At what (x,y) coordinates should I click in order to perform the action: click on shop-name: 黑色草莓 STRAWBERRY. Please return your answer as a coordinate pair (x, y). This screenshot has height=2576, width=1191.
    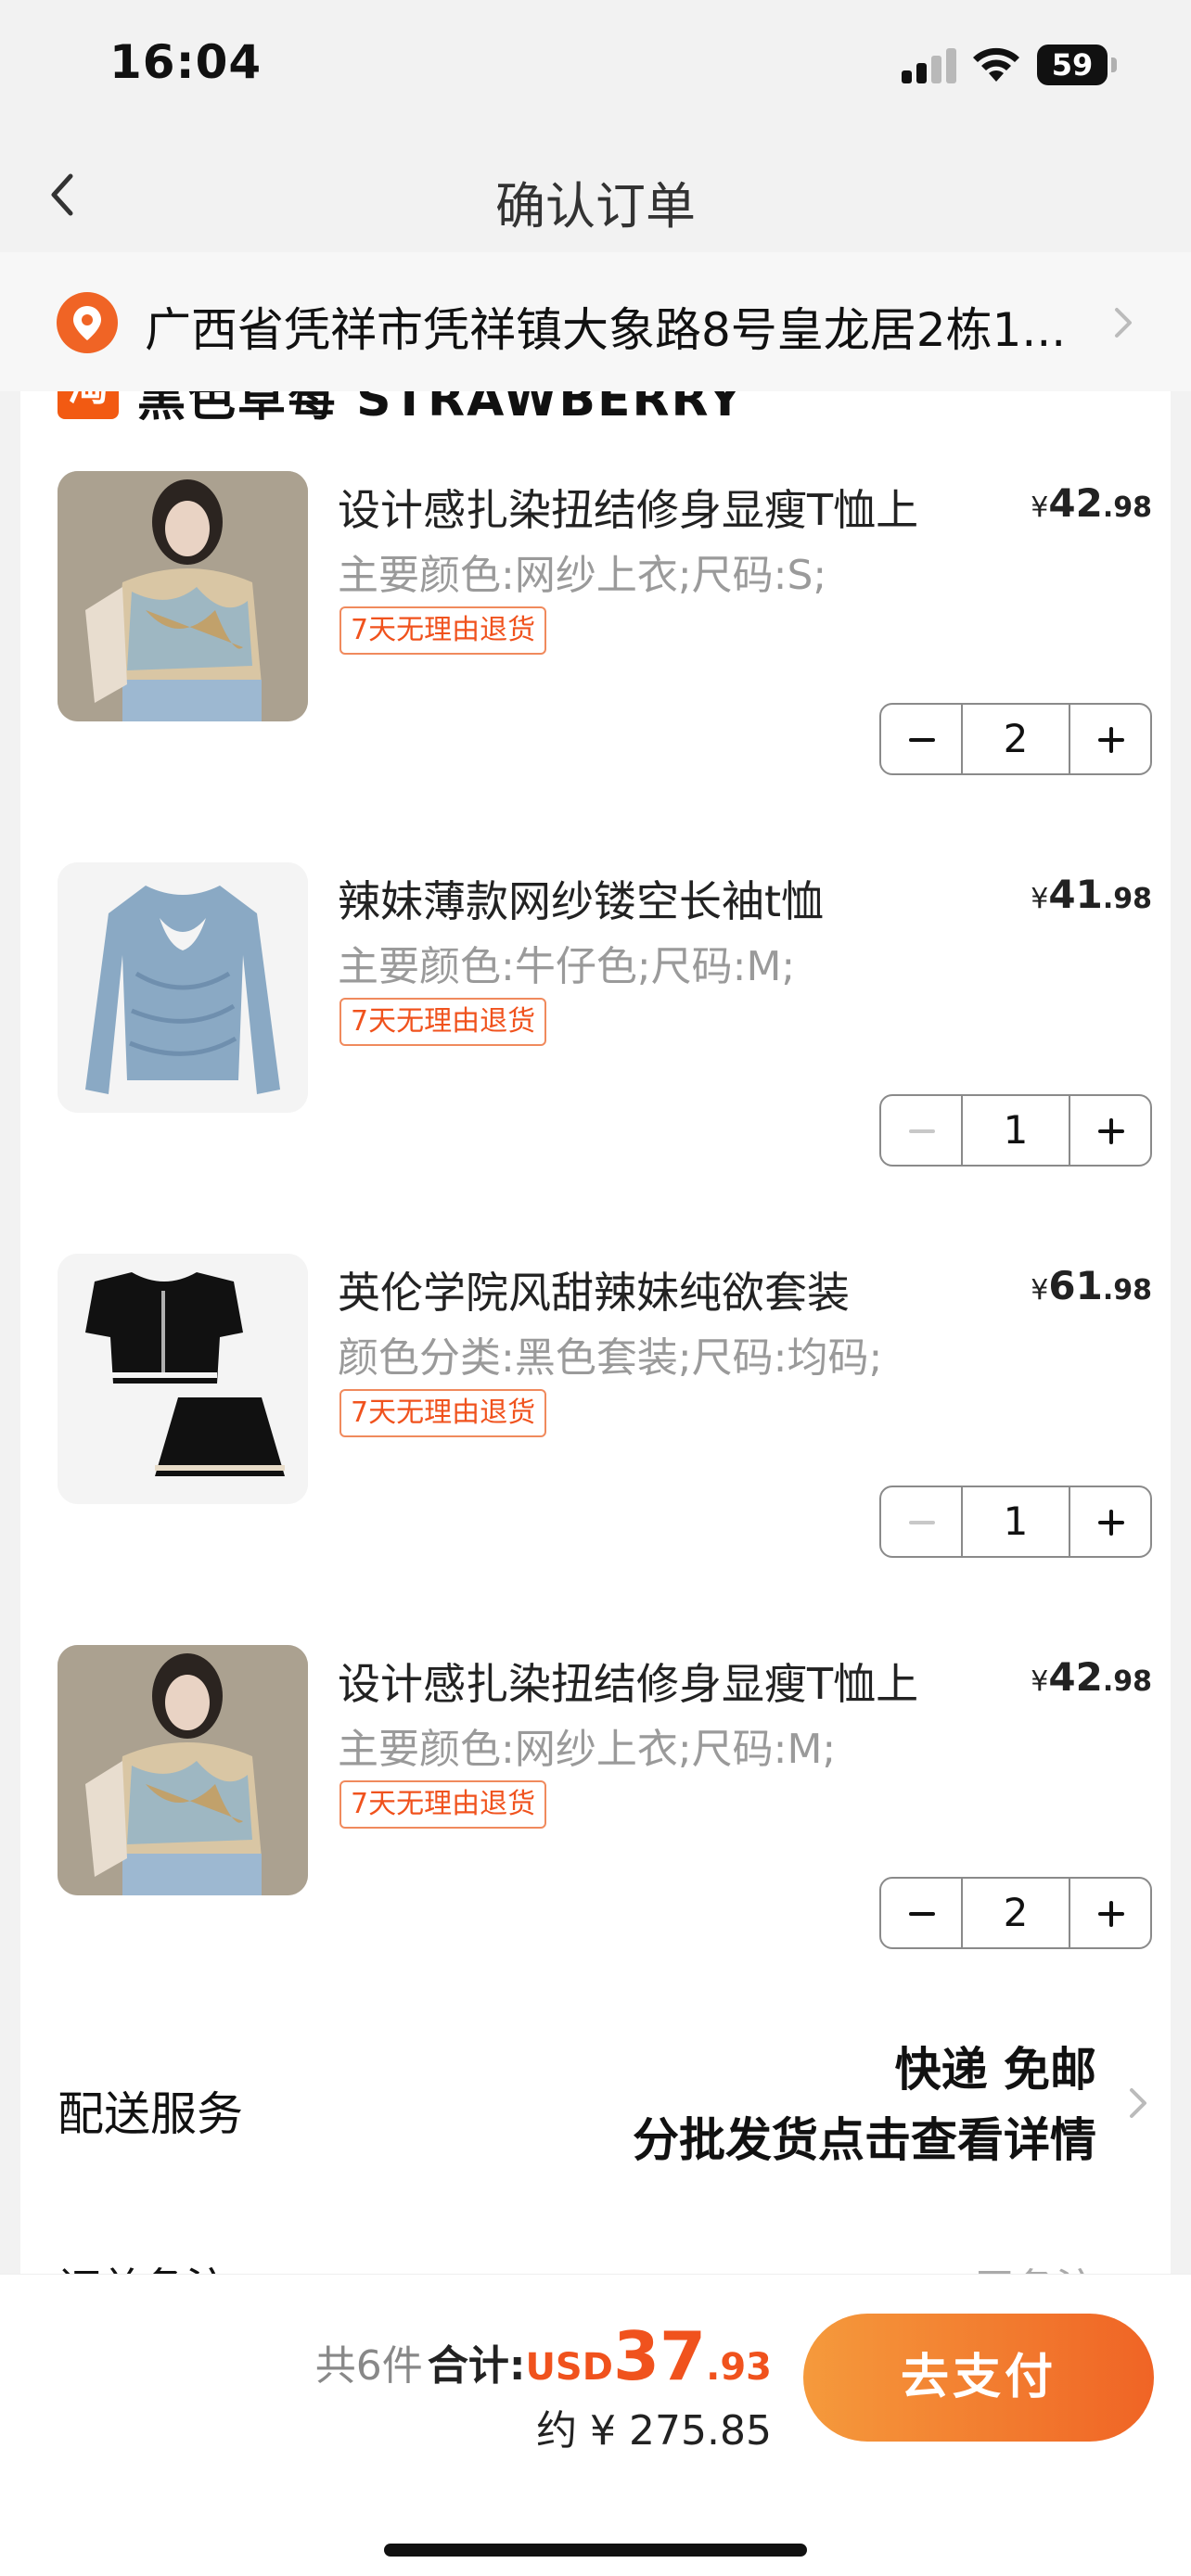
    Looking at the image, I should click on (441, 409).